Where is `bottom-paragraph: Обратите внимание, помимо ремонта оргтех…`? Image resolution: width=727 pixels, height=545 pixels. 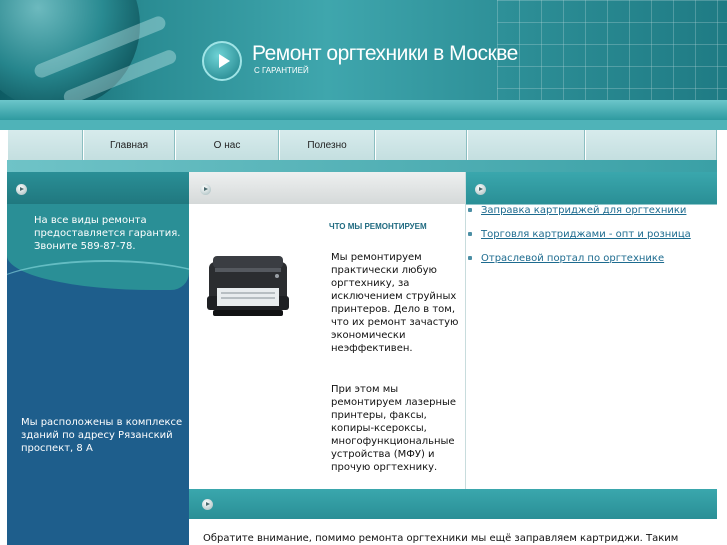
bottom-paragraph: Обратите внимание, помимо ремонта оргтех… is located at coordinates (441, 538).